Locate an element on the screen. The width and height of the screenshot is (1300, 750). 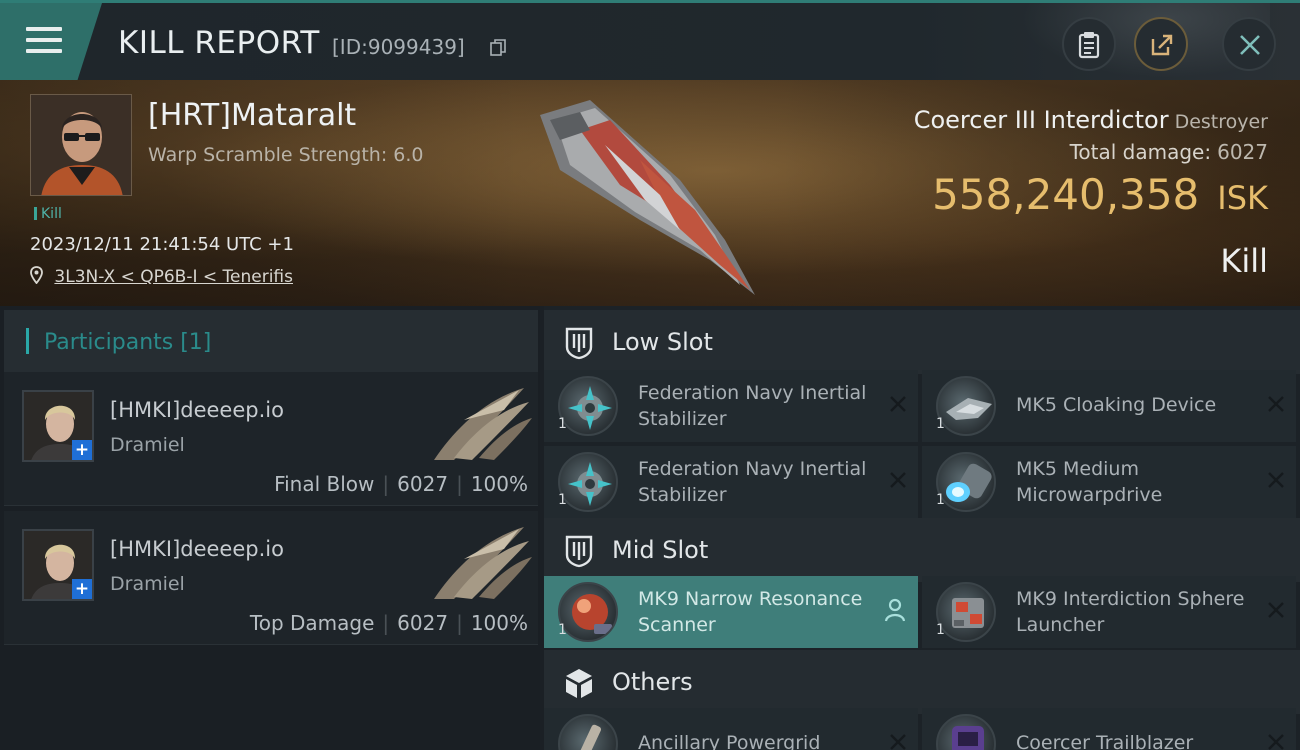
others-header: Others is located at coordinates (922, 682).